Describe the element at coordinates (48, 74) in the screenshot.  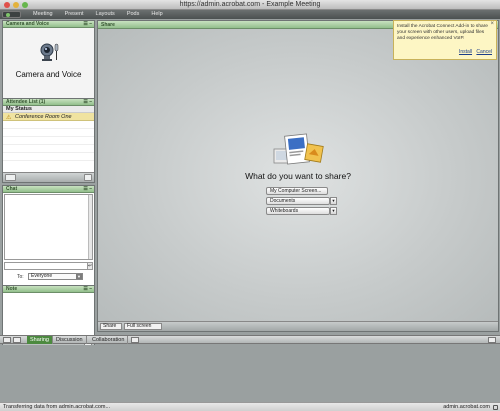
I see `camera-voice-label: Camera and Voice` at that location.